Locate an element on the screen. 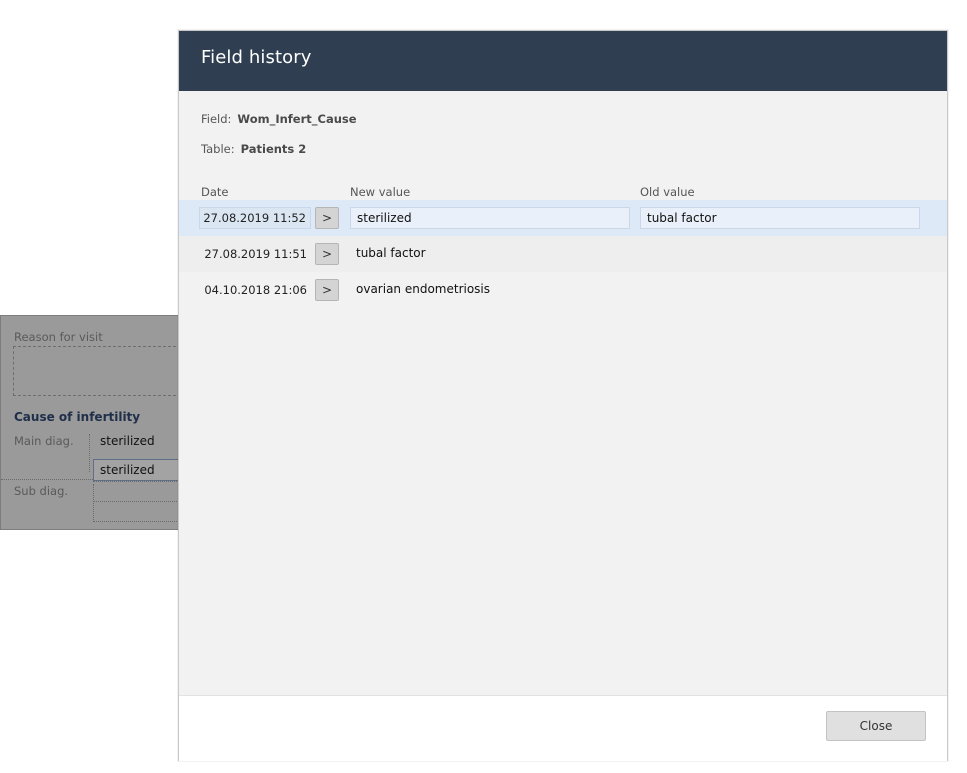  field-info: Field: Wom_Infert_Cause is located at coordinates (279, 119).